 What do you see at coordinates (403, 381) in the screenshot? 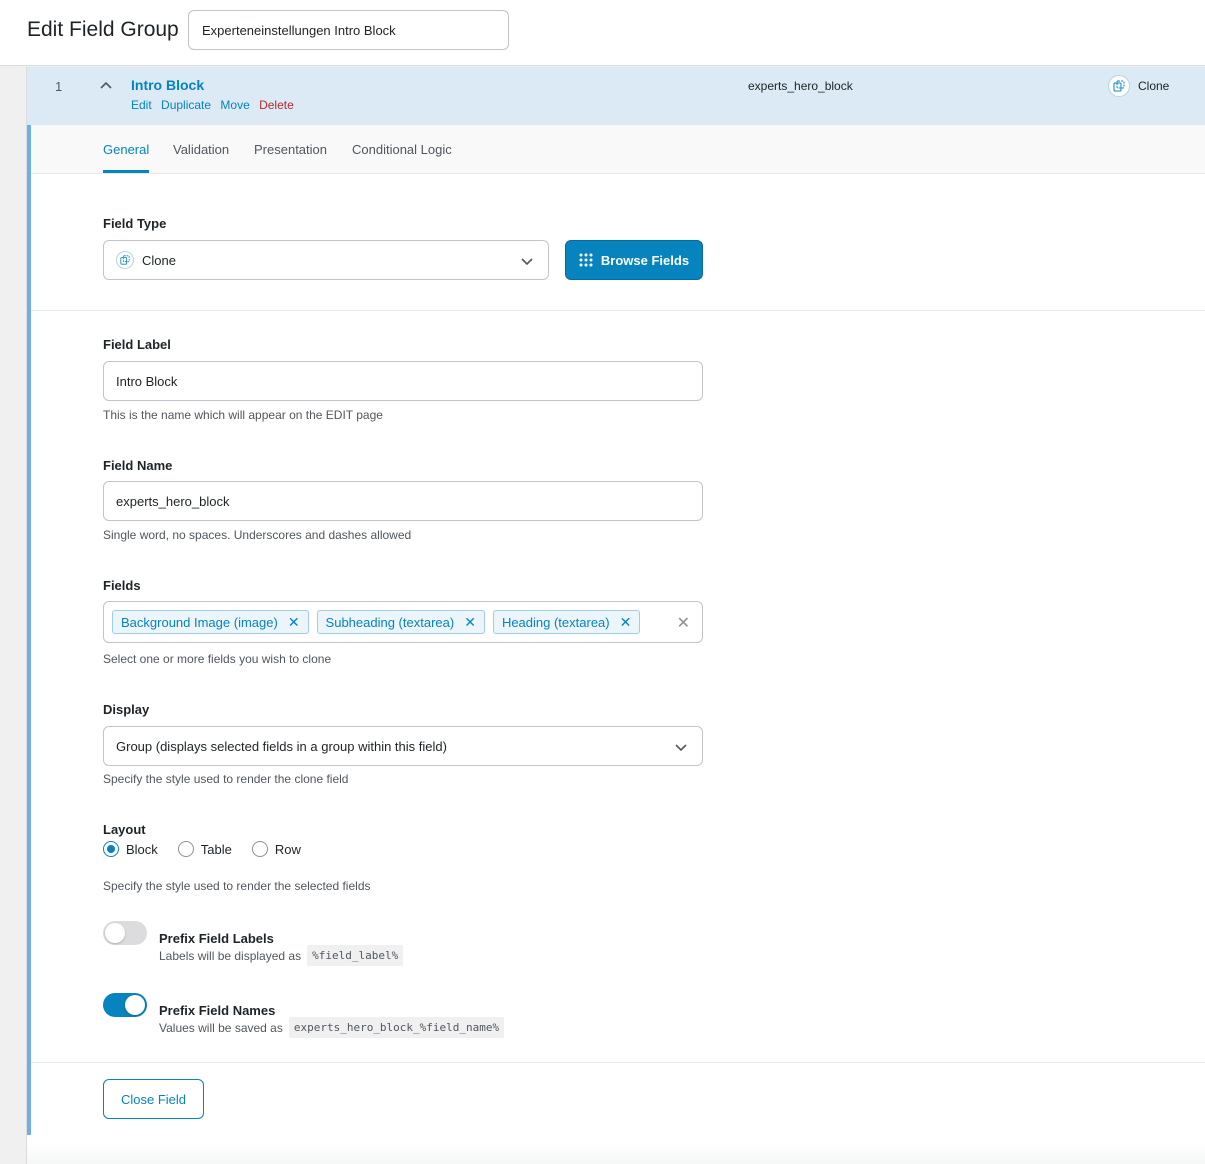
I see `field-label-input` at bounding box center [403, 381].